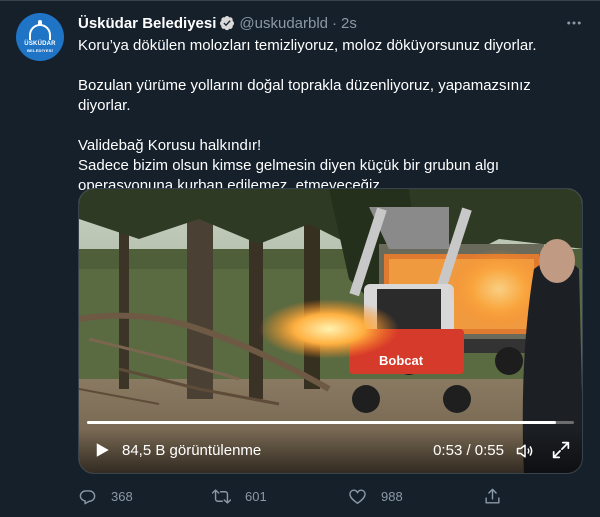 The width and height of the screenshot is (600, 517). I want to click on retweet-count: 601, so click(256, 496).